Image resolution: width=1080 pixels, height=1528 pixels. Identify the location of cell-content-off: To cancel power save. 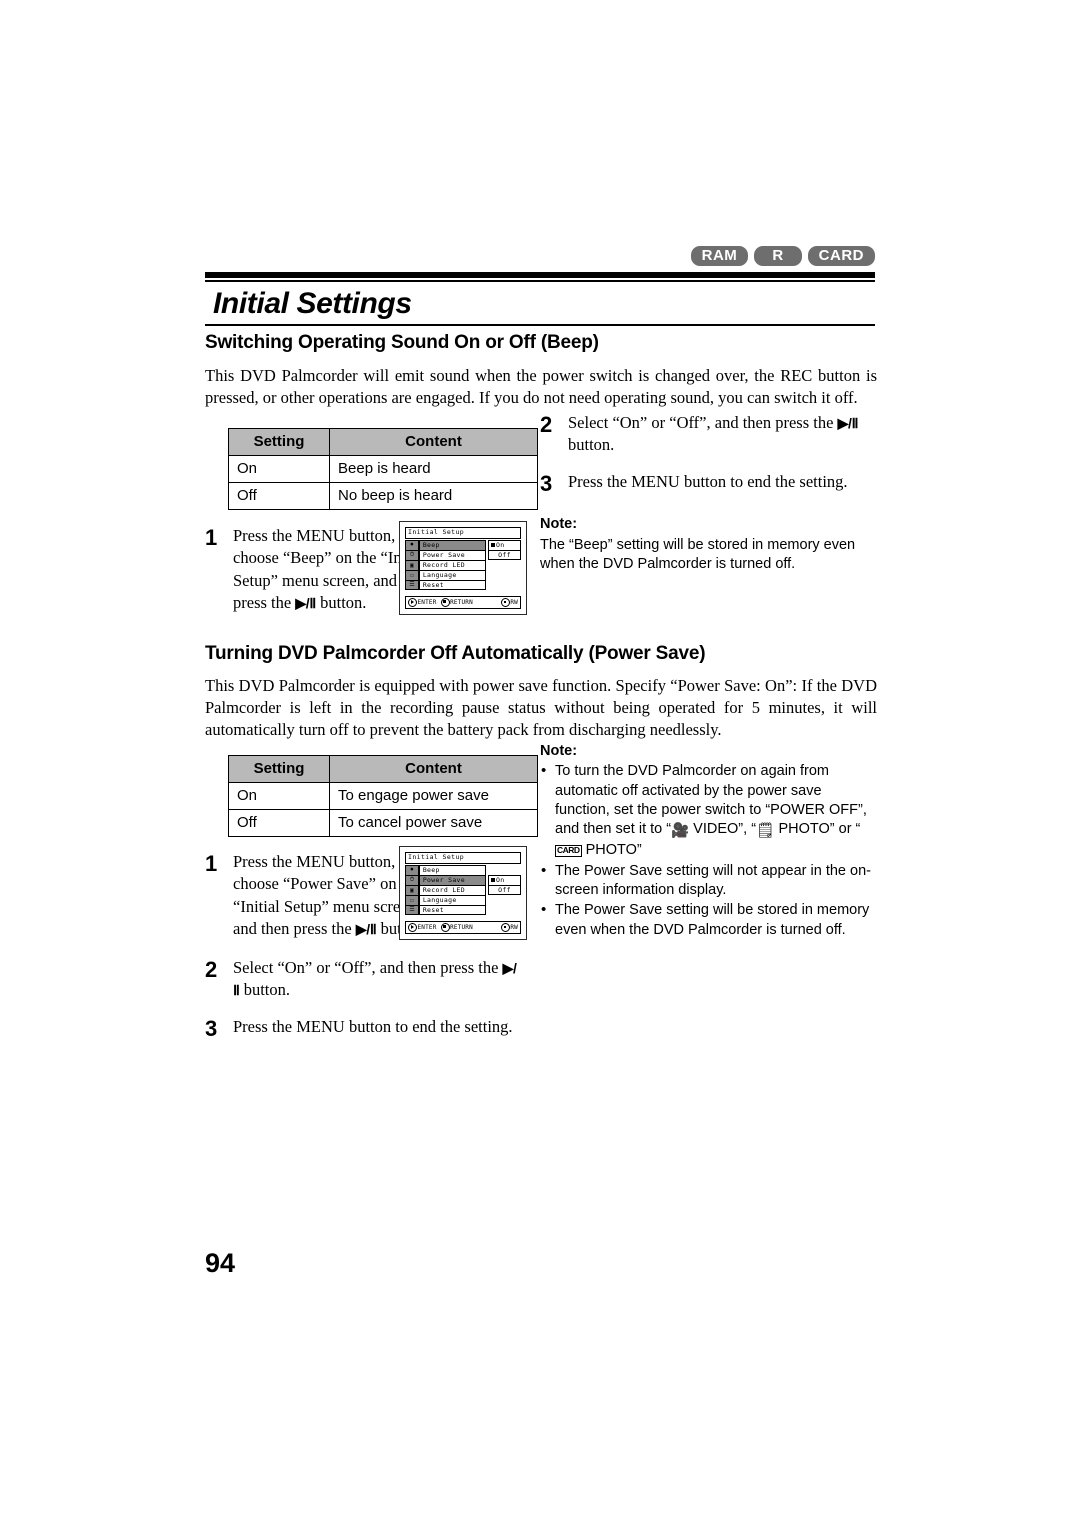
(433, 823).